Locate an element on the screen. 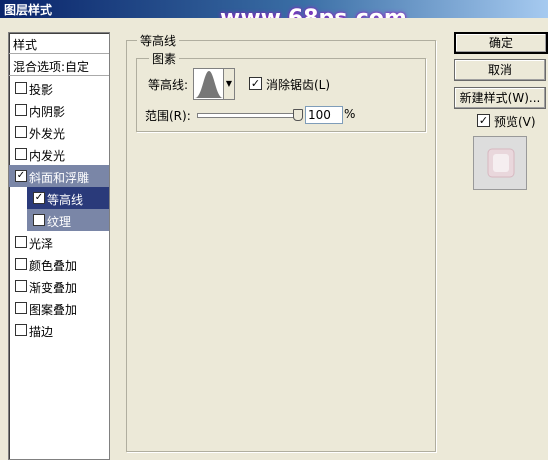 This screenshot has height=460, width=548. contour-label: 等高线: is located at coordinates (168, 85).